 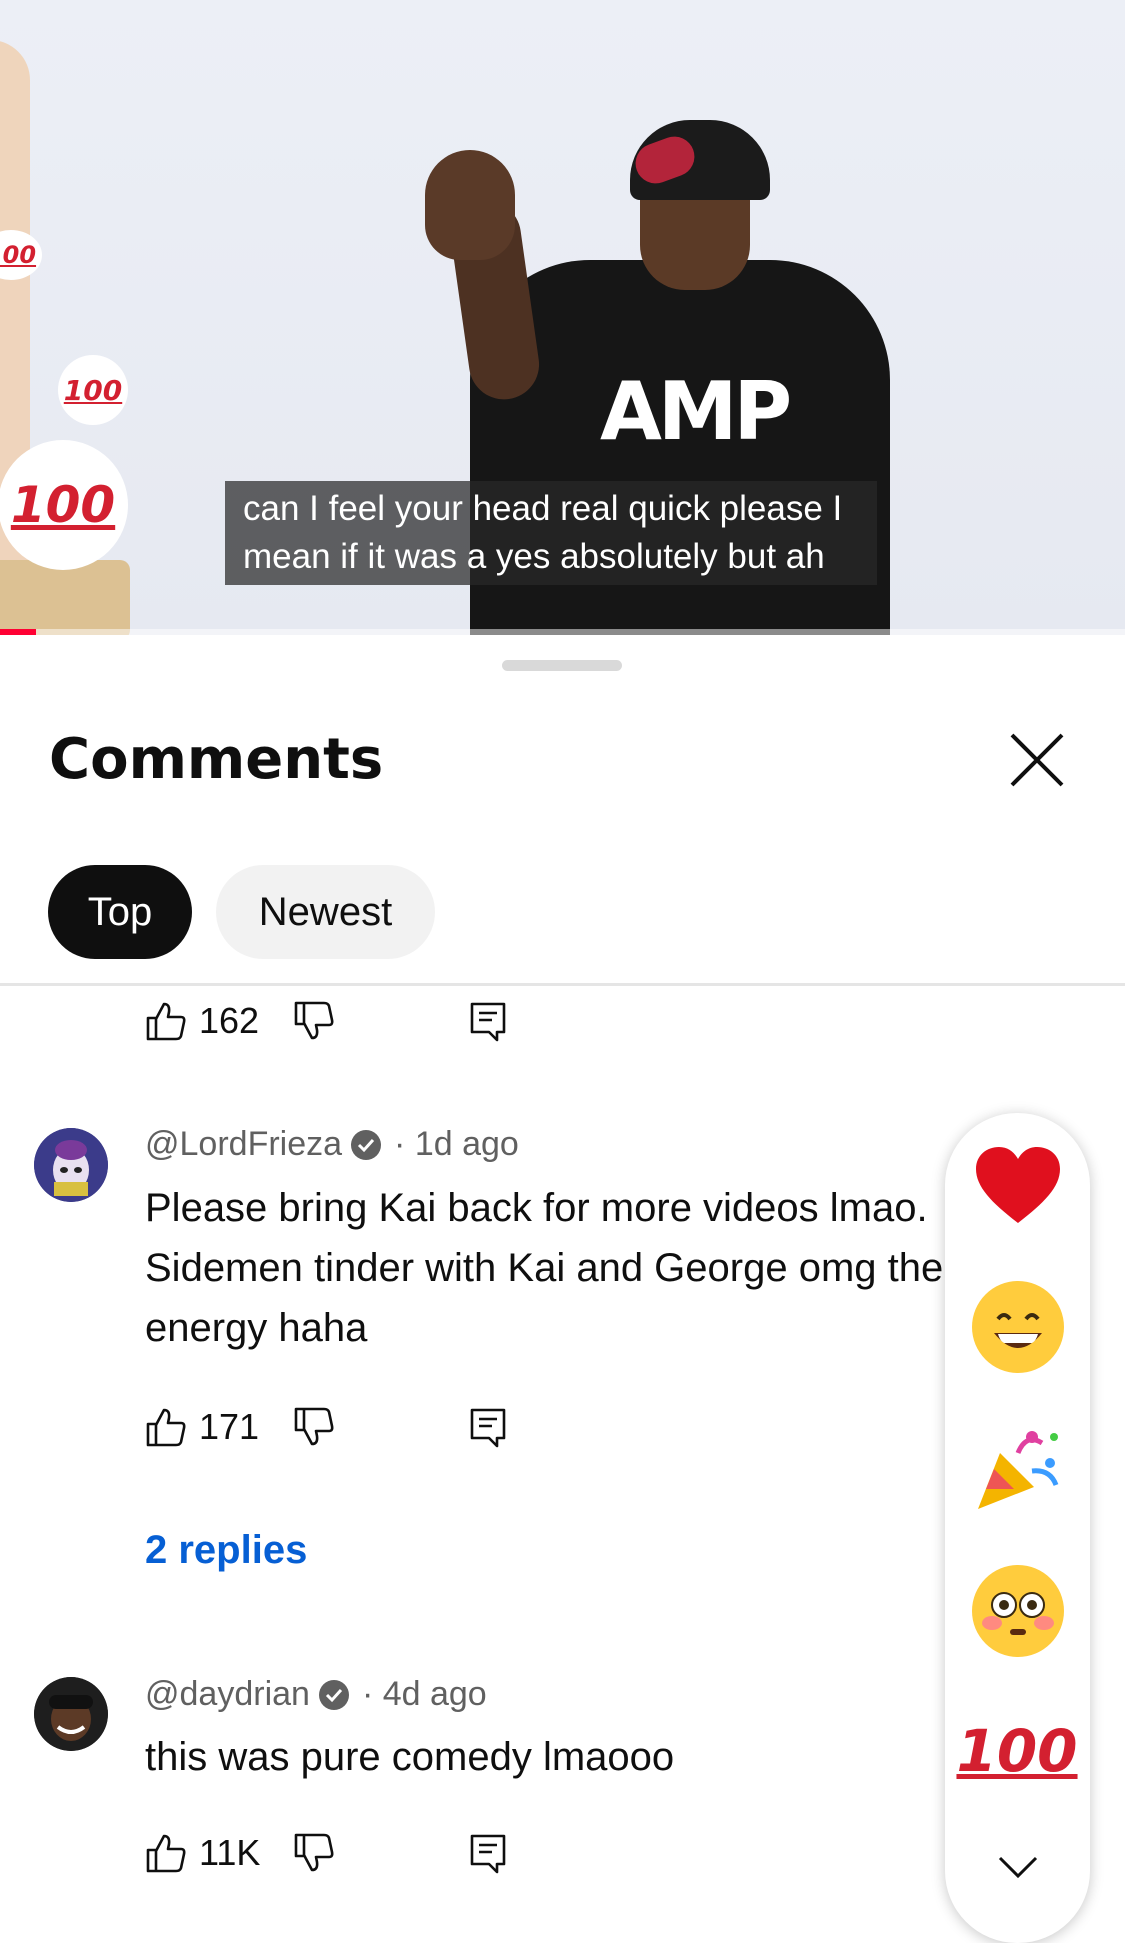 What do you see at coordinates (230, 1852) in the screenshot?
I see `like-count: 11K` at bounding box center [230, 1852].